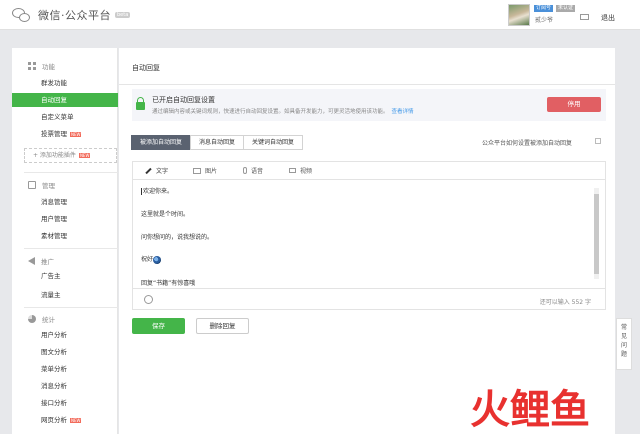 The image size is (640, 434). I want to click on reply-line: 问你想问的，说我想说的。, so click(177, 237).